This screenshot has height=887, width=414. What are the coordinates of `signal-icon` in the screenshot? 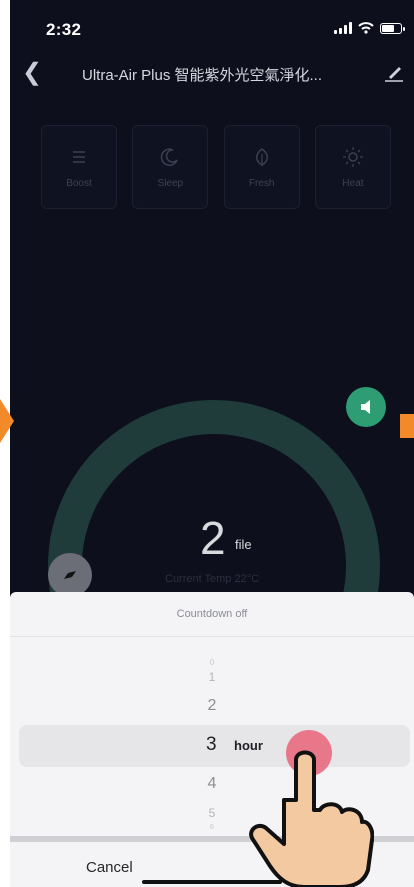 It's located at (343, 28).